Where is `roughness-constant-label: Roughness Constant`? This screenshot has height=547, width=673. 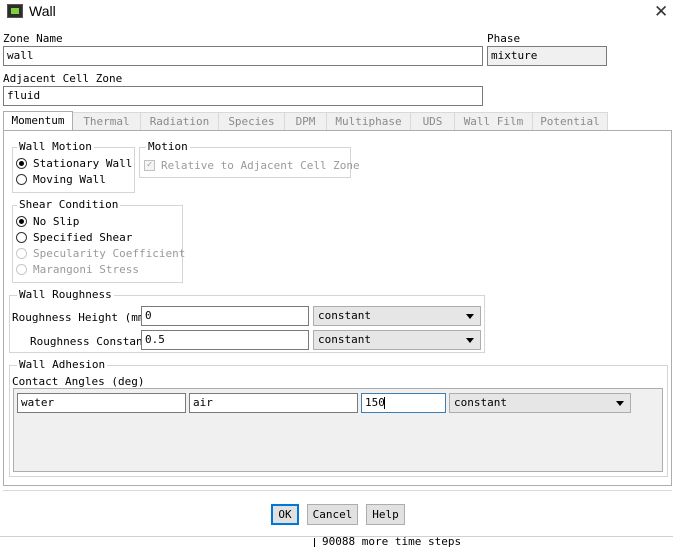
roughness-constant-label: Roughness Constant is located at coordinates (90, 341).